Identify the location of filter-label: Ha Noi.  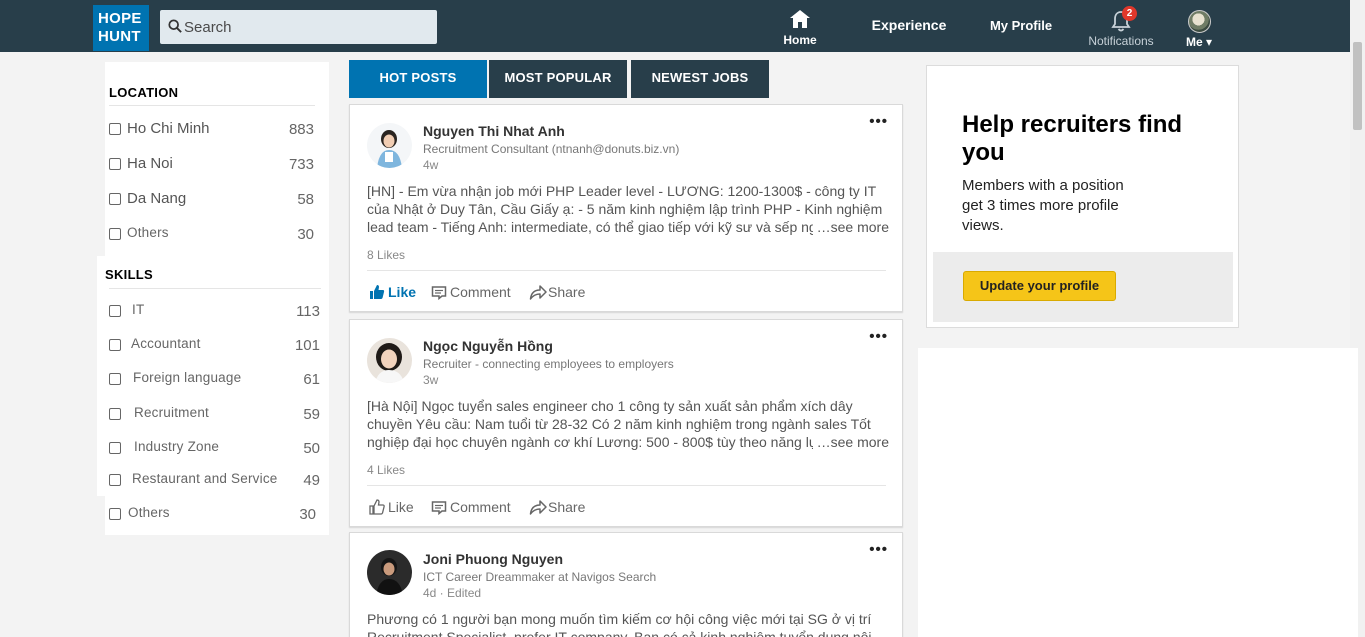
(150, 163).